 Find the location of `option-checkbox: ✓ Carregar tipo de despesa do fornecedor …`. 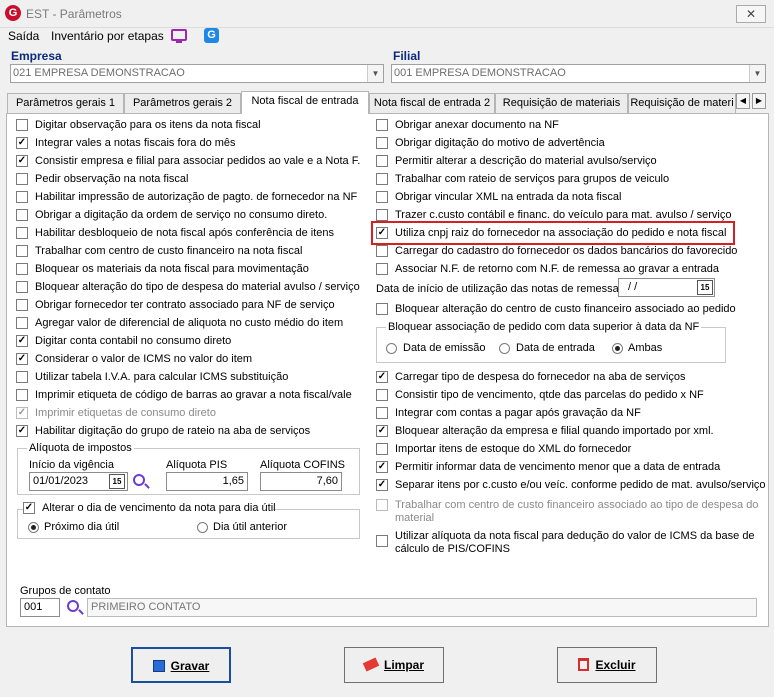

option-checkbox: ✓ Carregar tipo de despesa do fornecedor … is located at coordinates (568, 378).